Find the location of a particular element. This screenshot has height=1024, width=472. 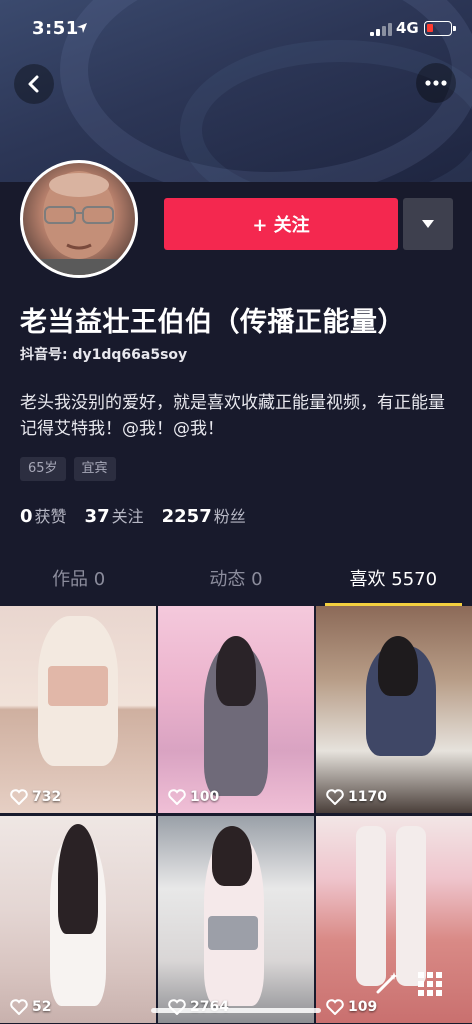

avatar is located at coordinates (79, 219).